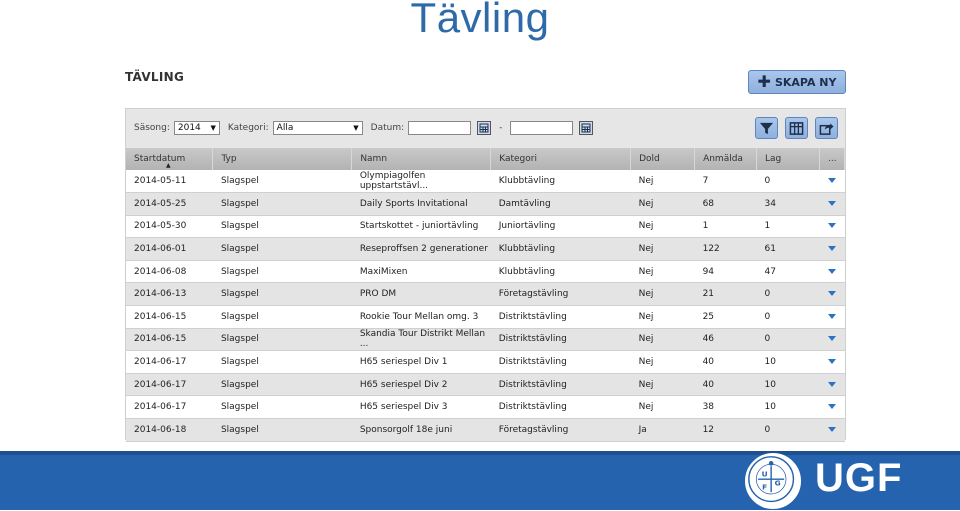 The image size is (960, 511). What do you see at coordinates (663, 159) in the screenshot?
I see `column-header-hidden: Dold` at bounding box center [663, 159].